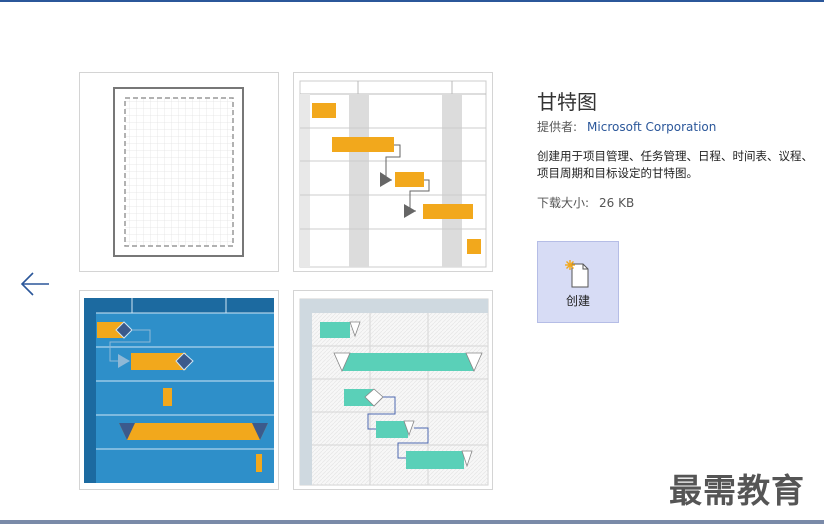 This screenshot has height=524, width=824. Describe the element at coordinates (557, 127) in the screenshot. I see `provider-label: 提供者:` at that location.